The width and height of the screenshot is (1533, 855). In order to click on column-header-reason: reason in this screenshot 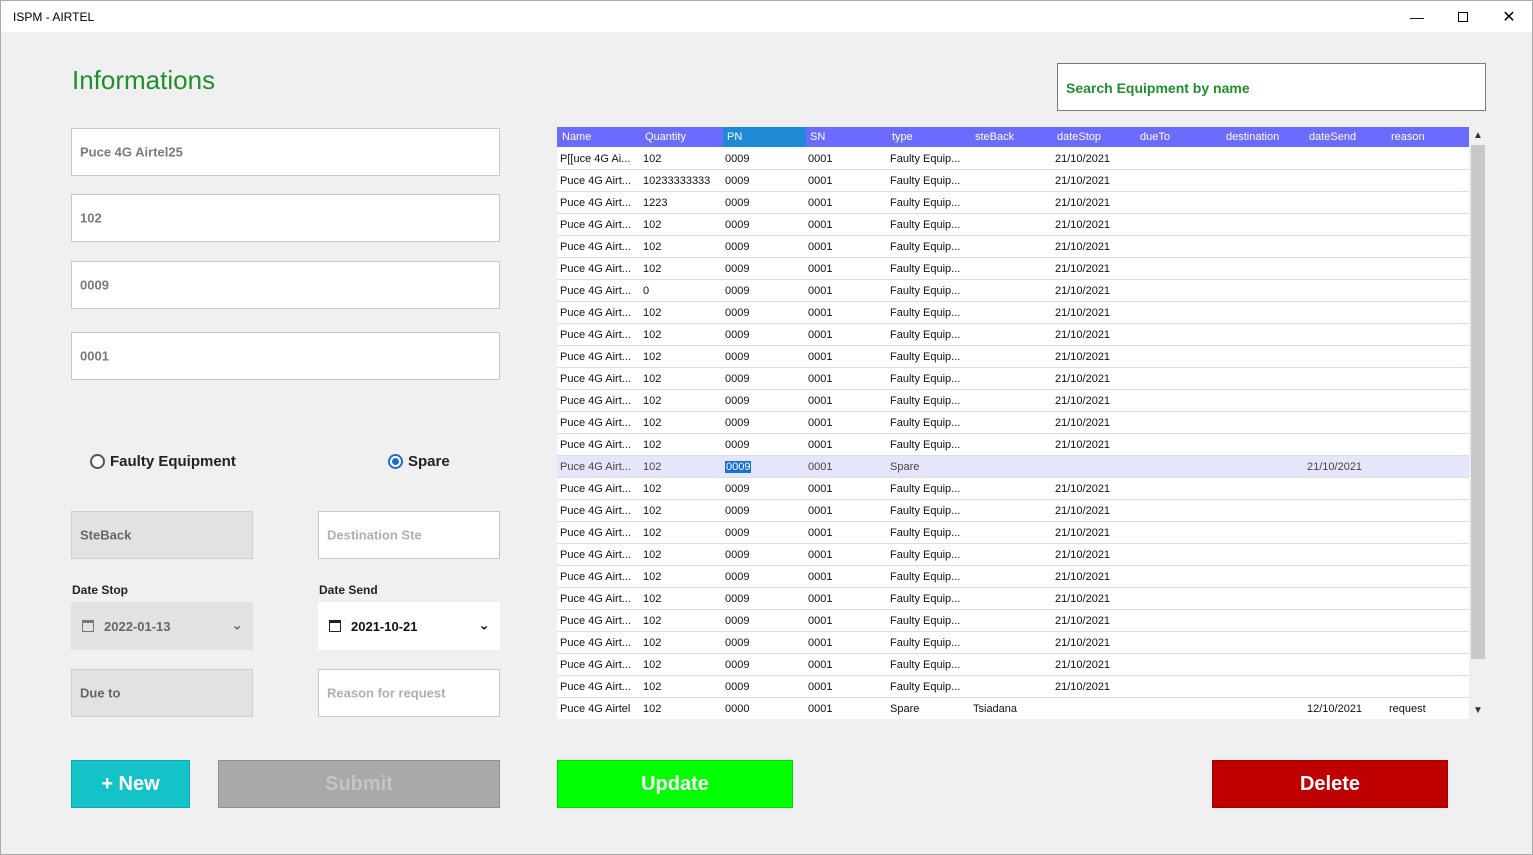, I will do `click(1408, 137)`.